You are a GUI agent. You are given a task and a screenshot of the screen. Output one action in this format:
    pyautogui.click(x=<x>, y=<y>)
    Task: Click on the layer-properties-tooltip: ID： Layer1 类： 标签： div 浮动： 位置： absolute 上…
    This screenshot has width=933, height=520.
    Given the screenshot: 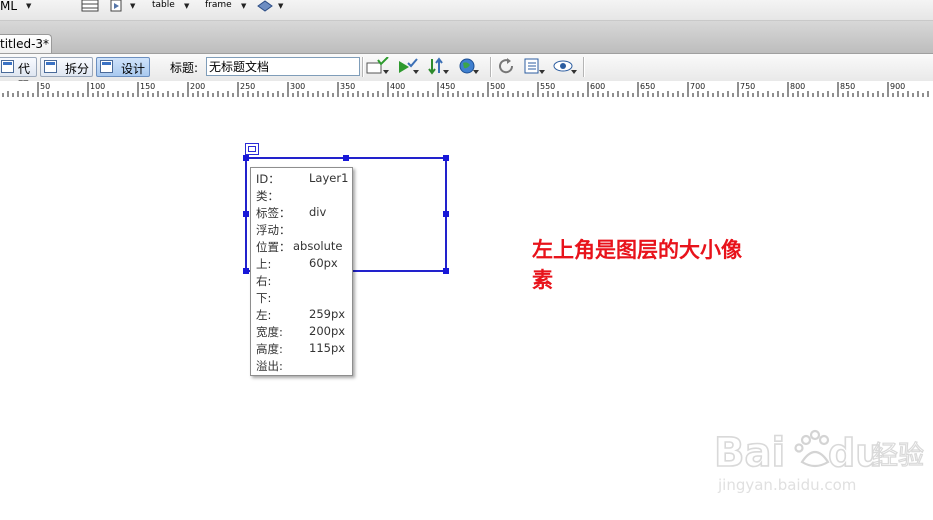 What is the action you would take?
    pyautogui.click(x=301, y=271)
    